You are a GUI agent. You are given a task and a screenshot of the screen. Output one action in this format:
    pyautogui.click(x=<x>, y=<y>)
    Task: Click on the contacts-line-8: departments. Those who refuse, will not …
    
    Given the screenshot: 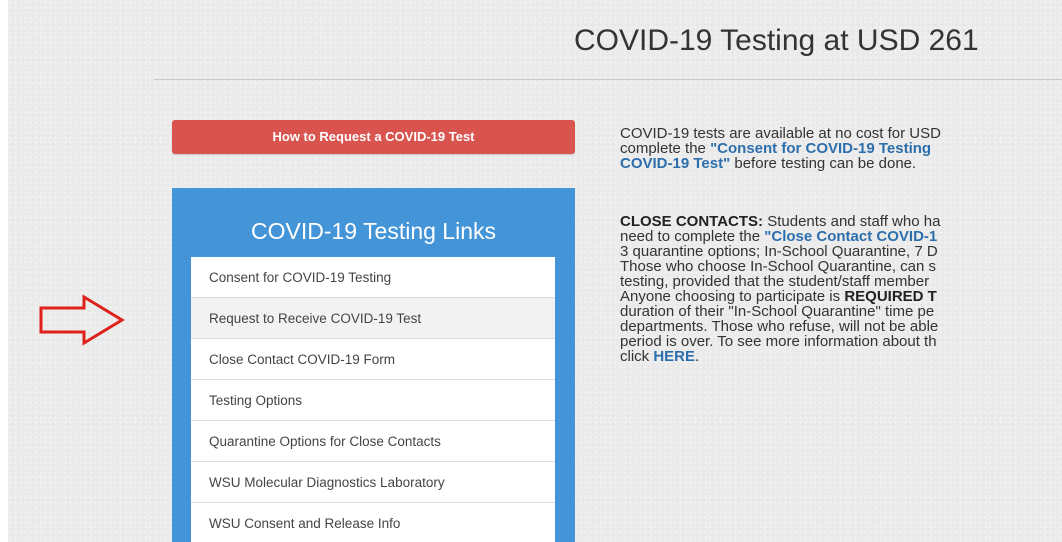 What is the action you would take?
    pyautogui.click(x=779, y=326)
    